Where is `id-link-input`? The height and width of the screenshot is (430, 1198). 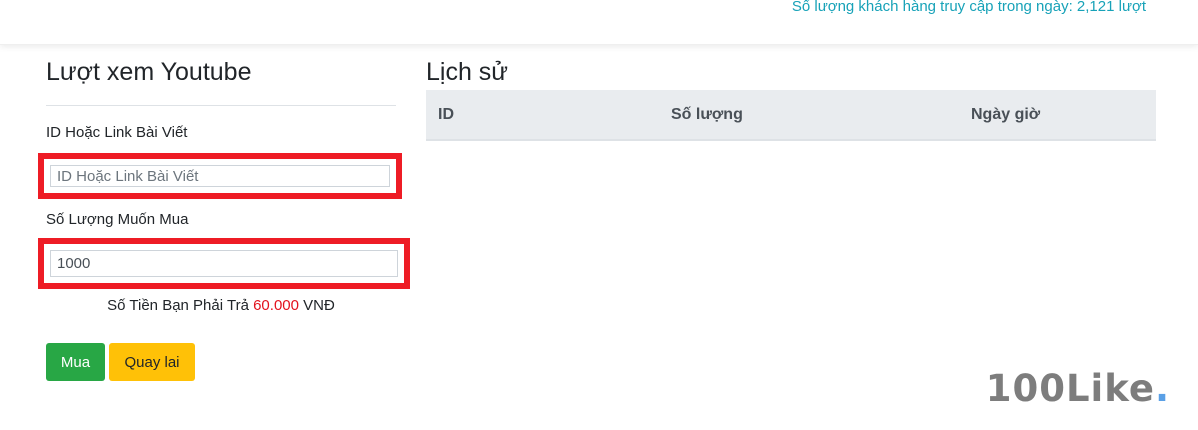 id-link-input is located at coordinates (220, 176).